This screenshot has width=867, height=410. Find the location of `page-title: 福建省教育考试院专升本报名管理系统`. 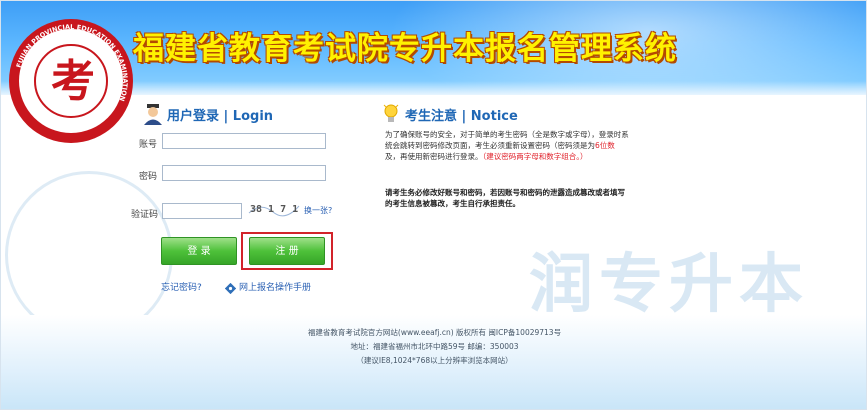

page-title: 福建省教育考试院专升本报名管理系统 is located at coordinates (405, 49).